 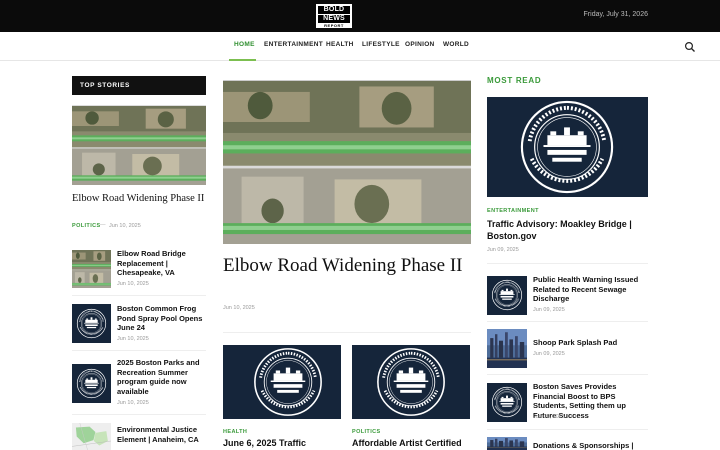 What do you see at coordinates (139, 145) in the screenshot?
I see `top-stories-lead-image` at bounding box center [139, 145].